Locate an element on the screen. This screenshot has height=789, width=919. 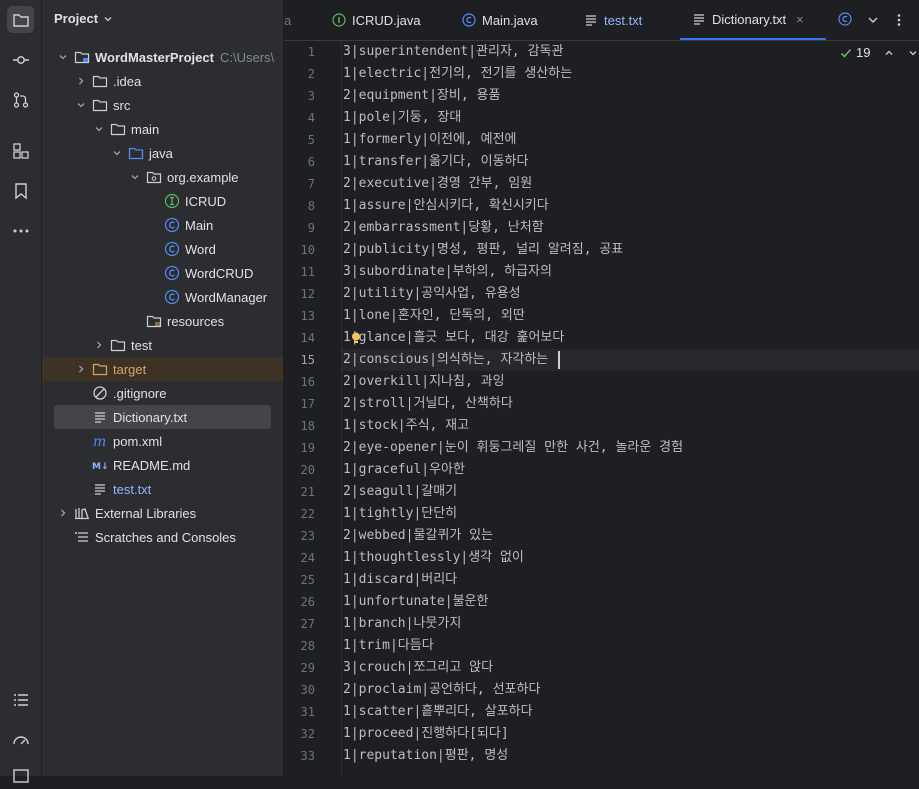
code-line: 2|eye-opener|눈이 휘둥그레질 만한 사건, 놀라운 경험 is located at coordinates (513, 448).